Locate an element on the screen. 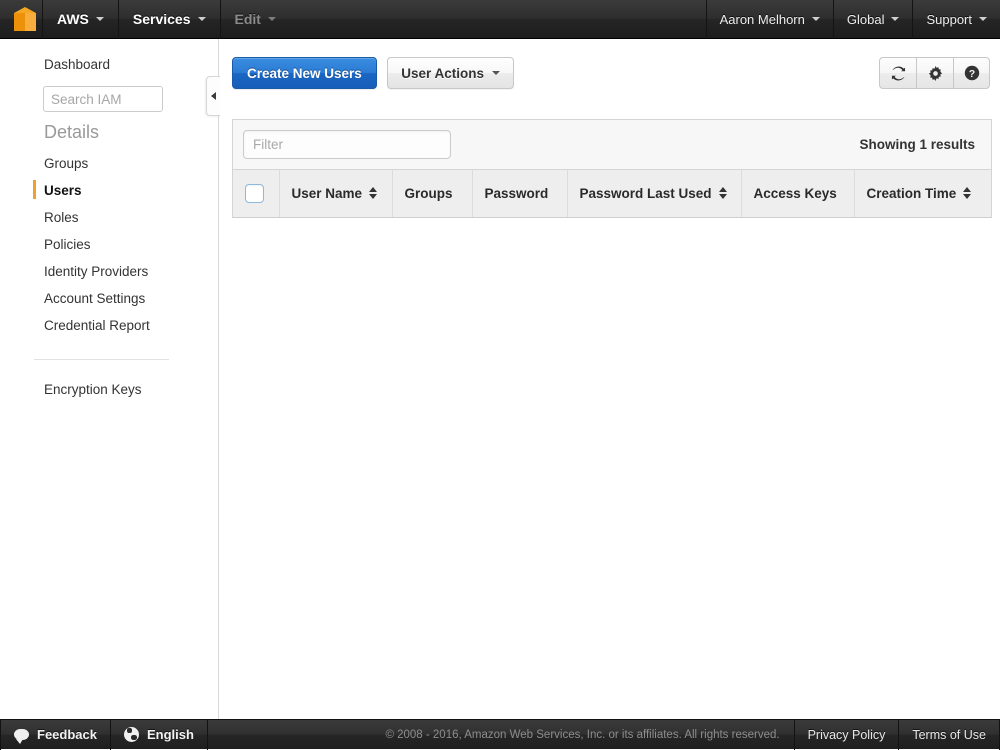  create-new-users-label: Create New Users is located at coordinates (304, 73).